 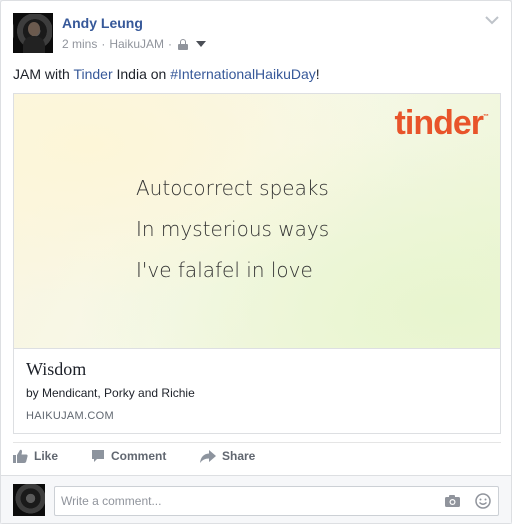 I want to click on haiku-line: In mysterious ways, so click(x=233, y=229).